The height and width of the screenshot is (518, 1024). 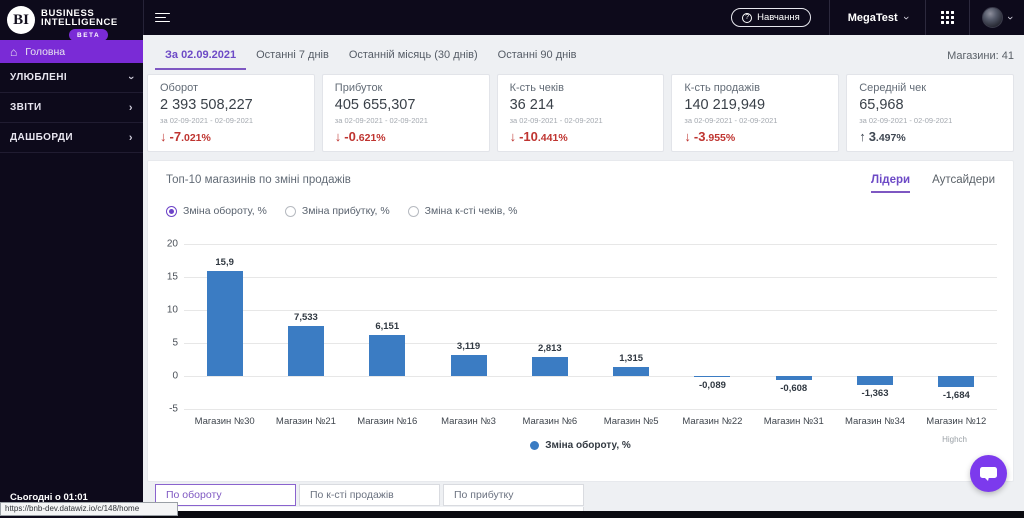 What do you see at coordinates (712, 376) in the screenshot?
I see `bar-Магазин №22` at bounding box center [712, 376].